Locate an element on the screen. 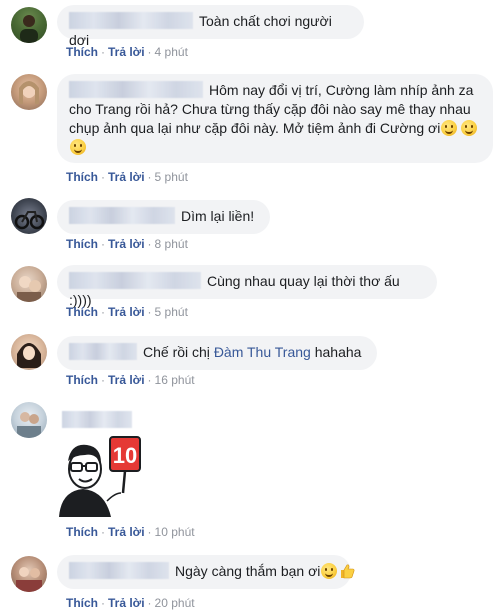 The image size is (500, 616). timestamp: 10 phút is located at coordinates (175, 532).